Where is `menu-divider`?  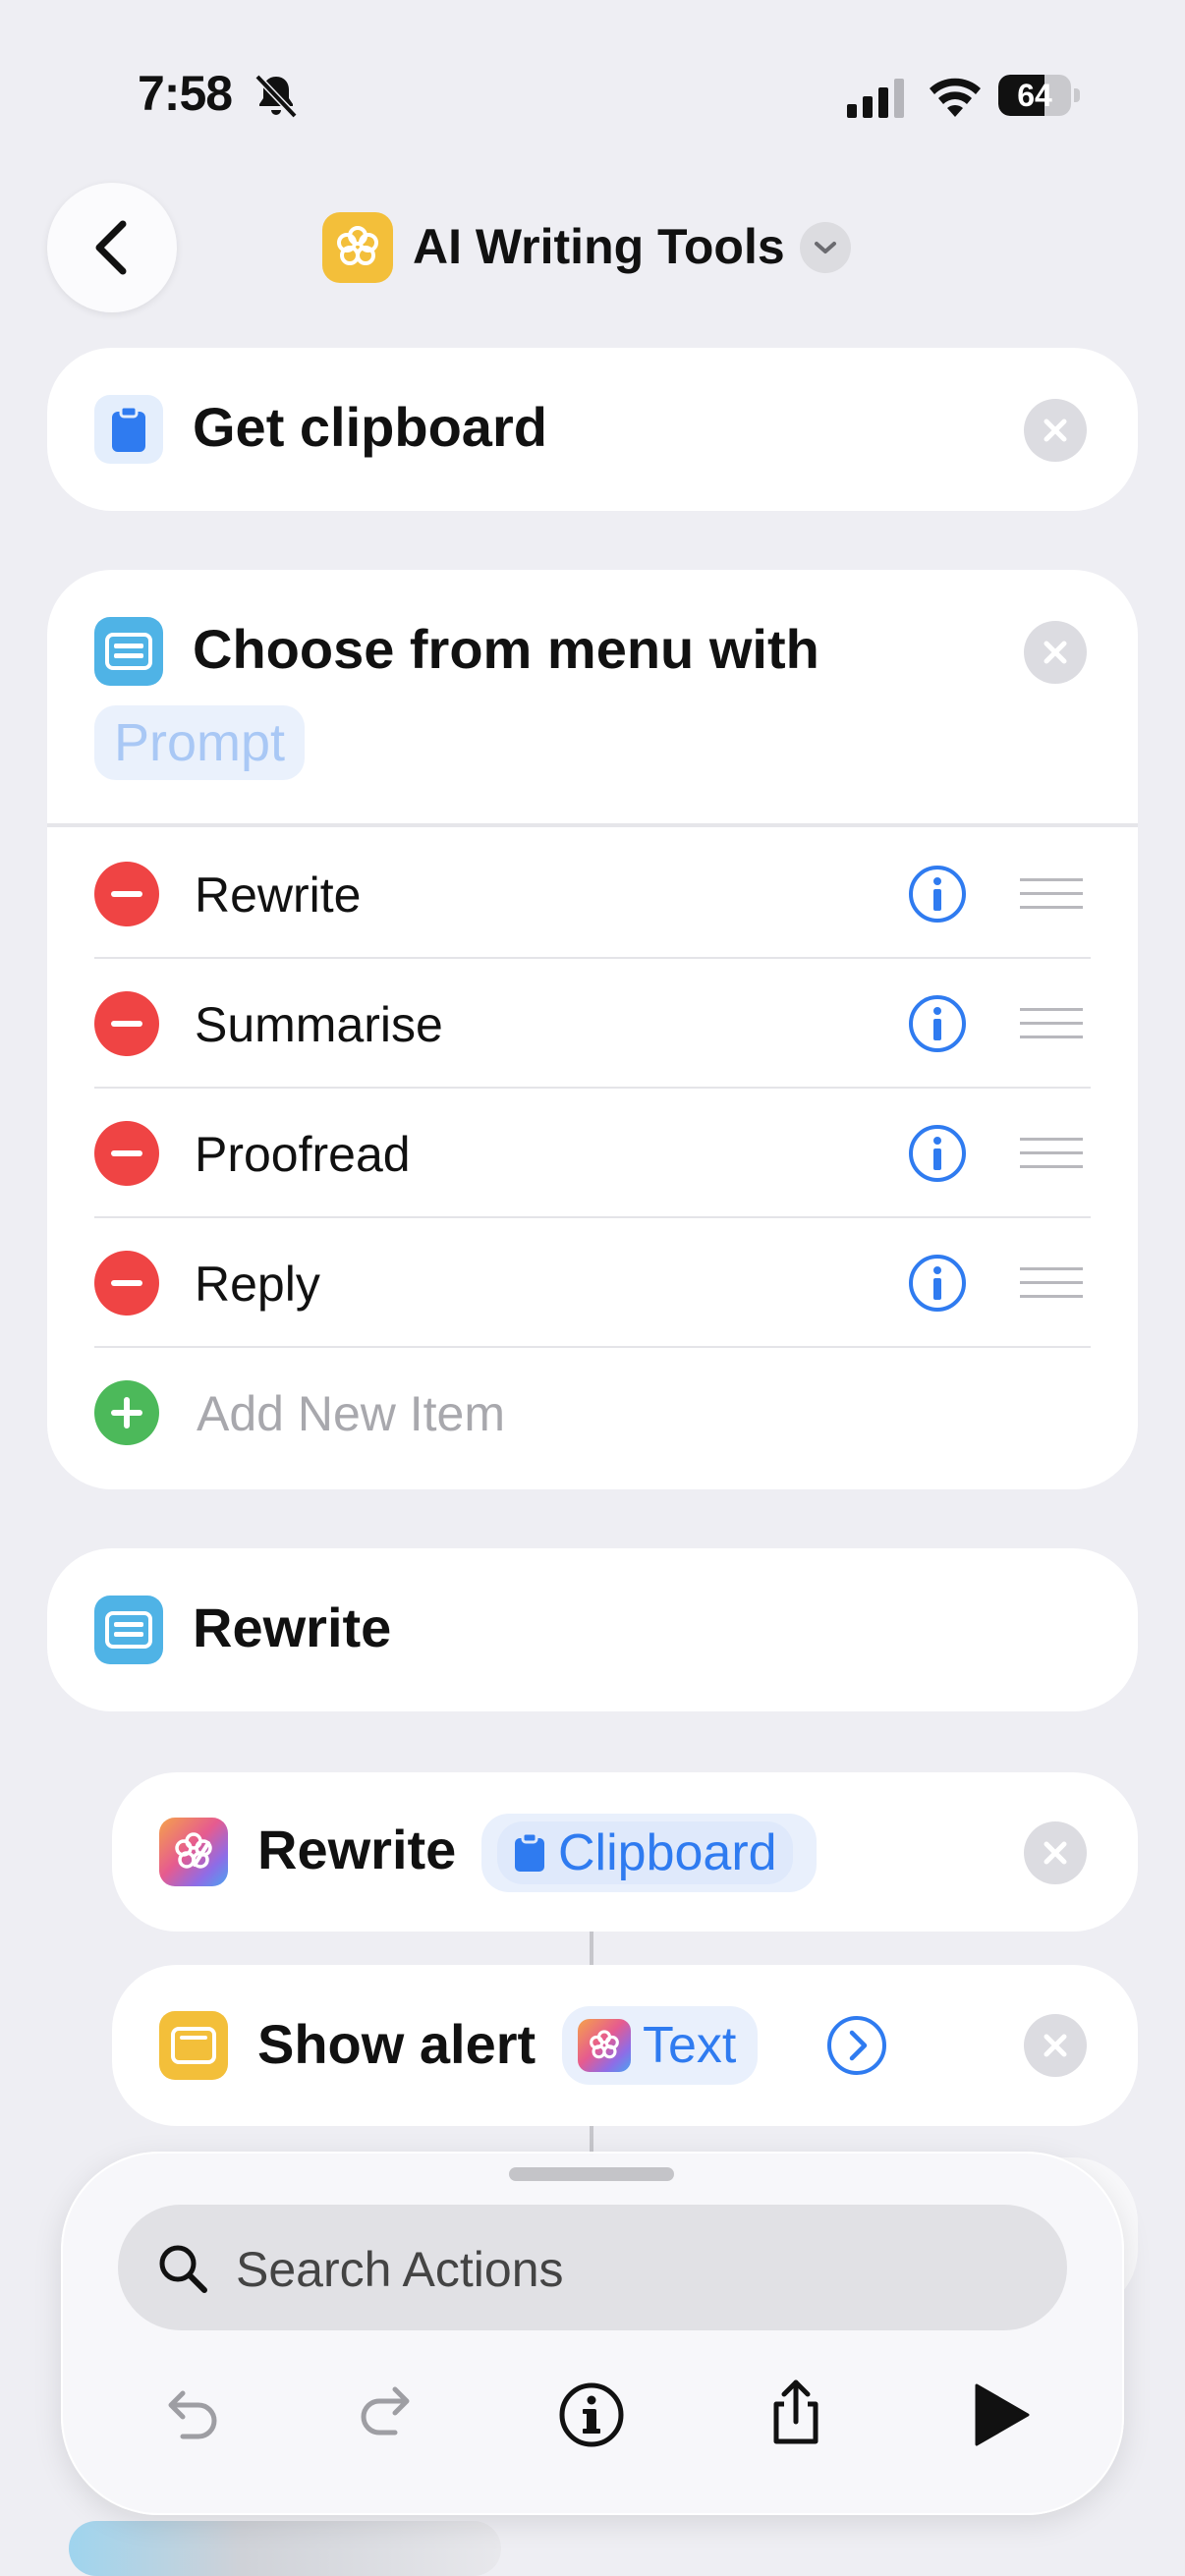
menu-divider is located at coordinates (592, 825).